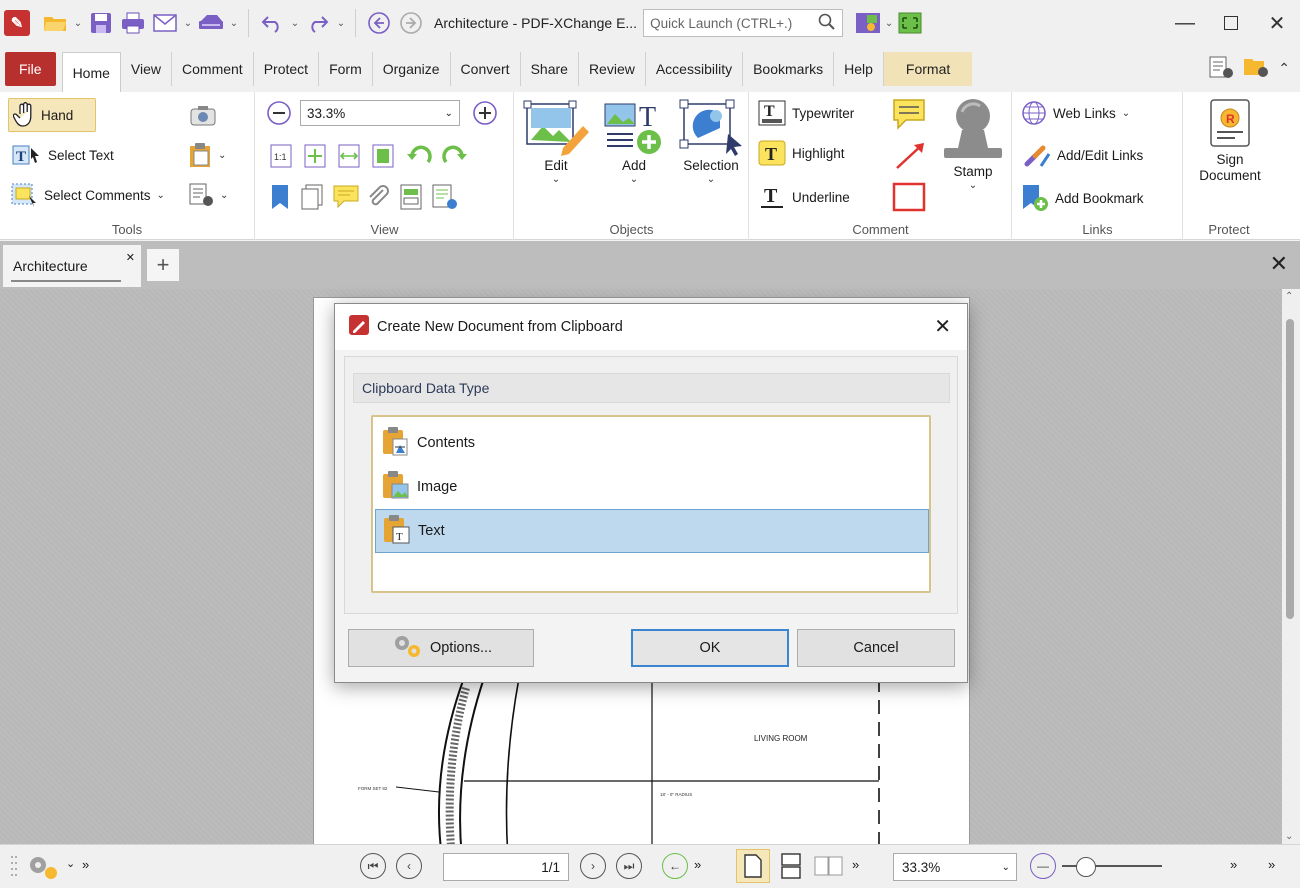 The image size is (1300, 888). Describe the element at coordinates (55, 23) in the screenshot. I see `open-folder-icon` at that location.